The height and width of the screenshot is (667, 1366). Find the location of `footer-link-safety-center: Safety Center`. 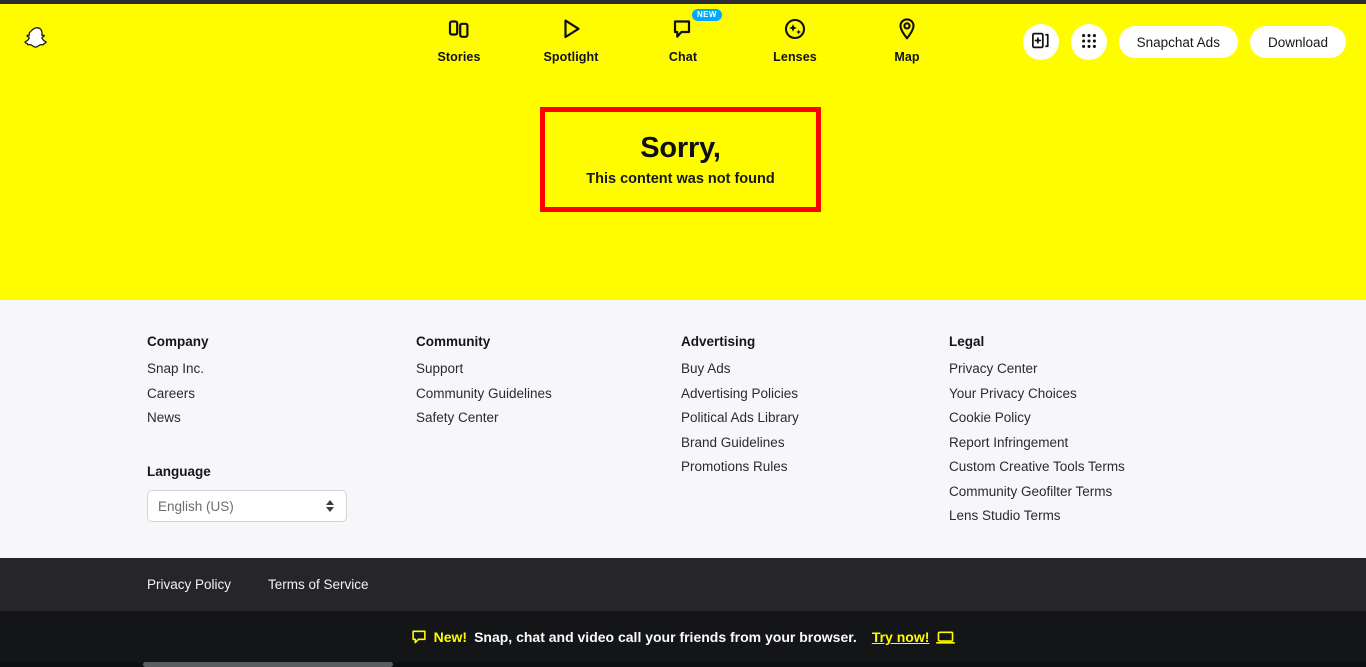

footer-link-safety-center: Safety Center is located at coordinates (457, 417).